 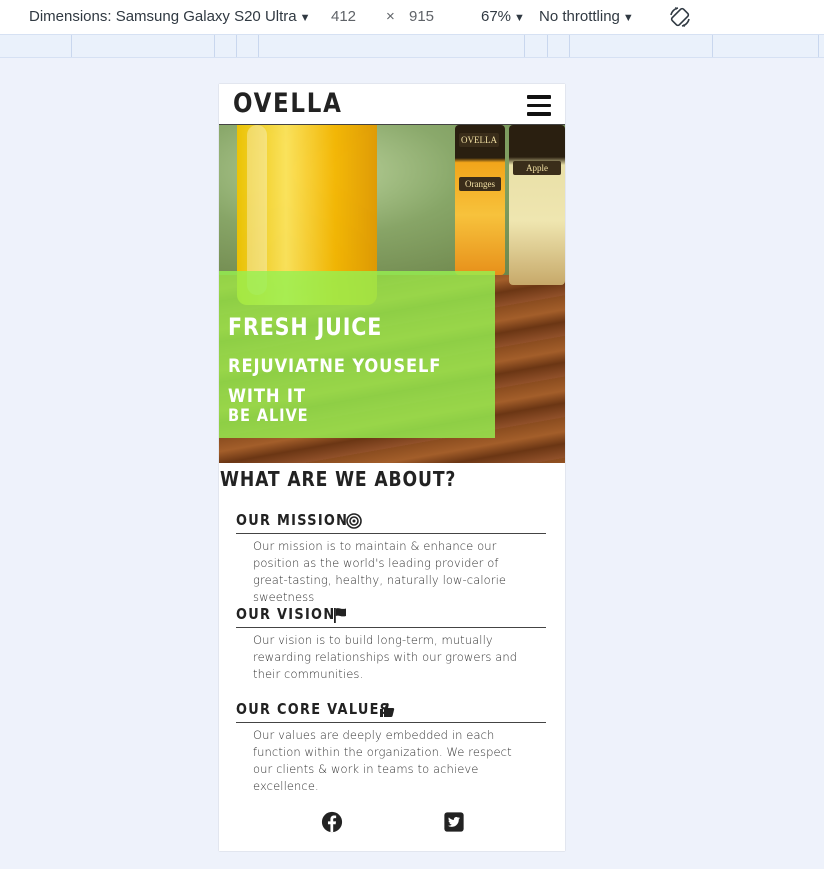 What do you see at coordinates (391, 521) in the screenshot?
I see `mission-heading: OUR MISSION` at bounding box center [391, 521].